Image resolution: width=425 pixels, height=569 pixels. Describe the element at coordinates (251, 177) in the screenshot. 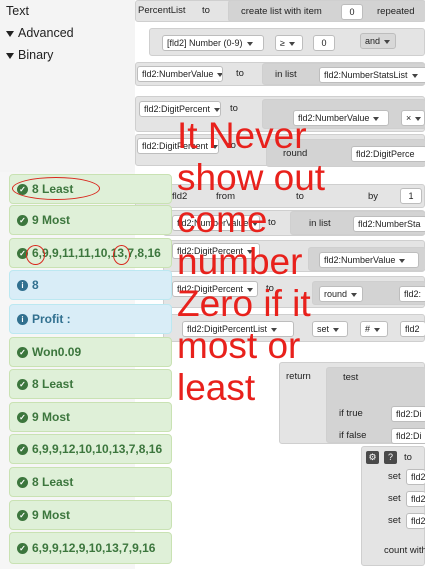

I see `annotation-line: show out` at that location.